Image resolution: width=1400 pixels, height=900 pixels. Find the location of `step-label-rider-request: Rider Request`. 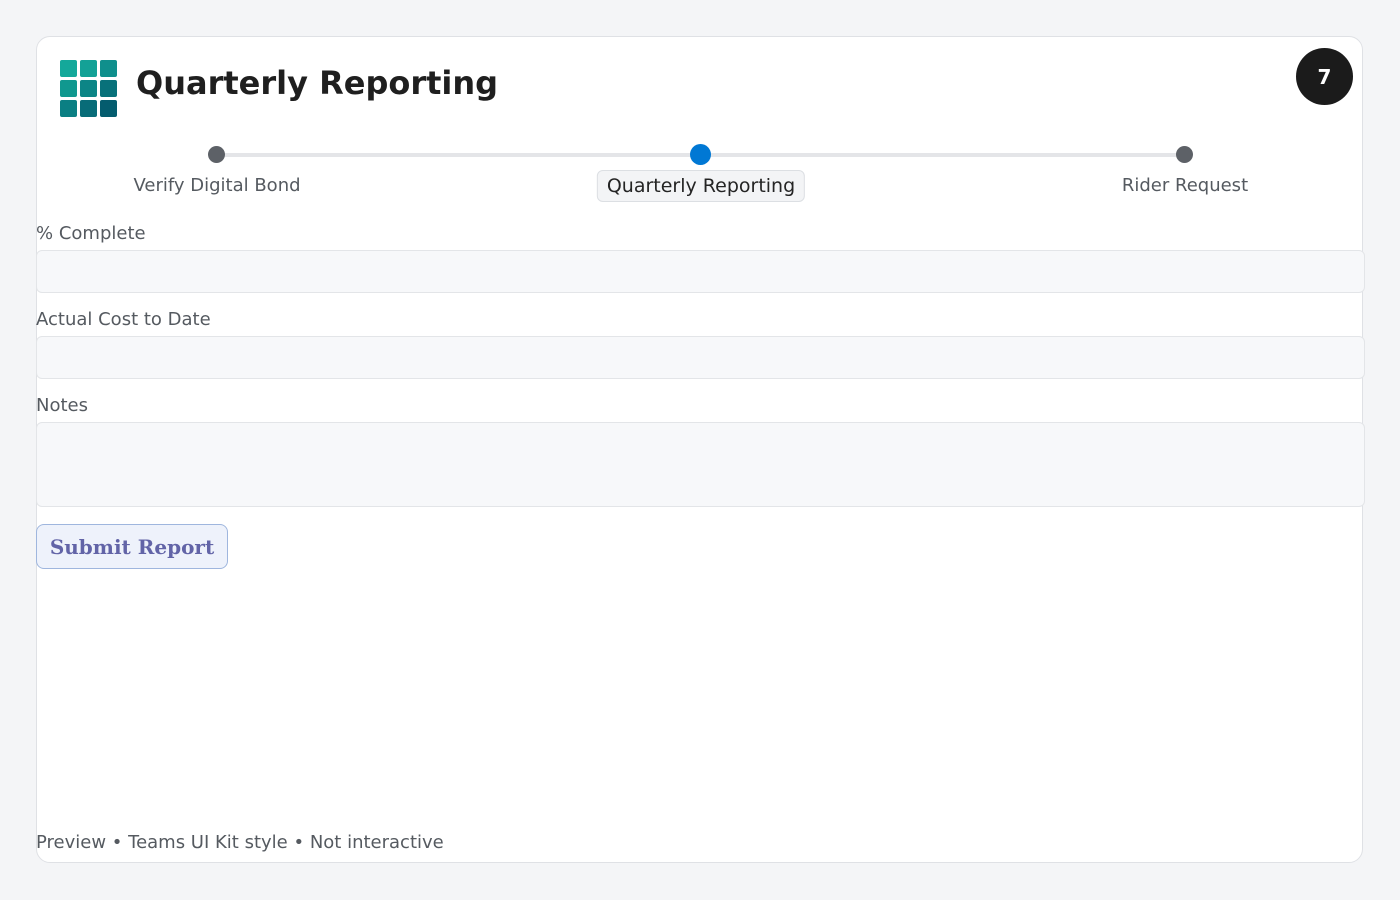

step-label-rider-request: Rider Request is located at coordinates (1185, 186).